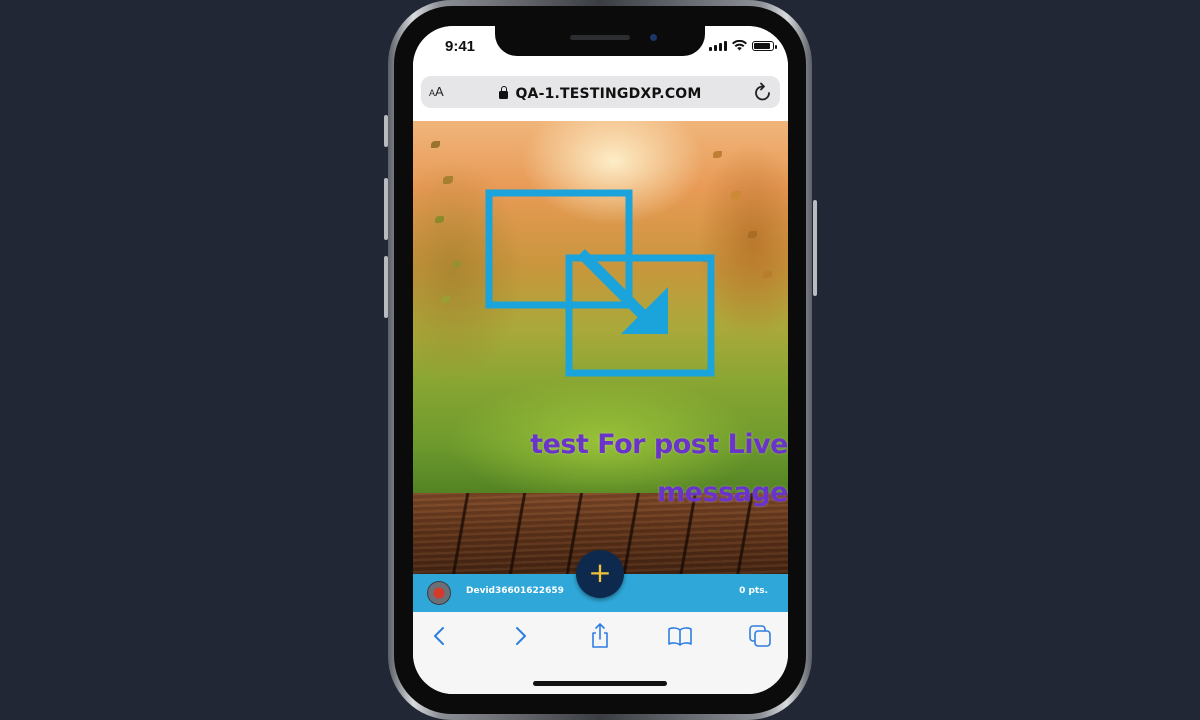 Image resolution: width=1200 pixels, height=720 pixels. What do you see at coordinates (600, 37) in the screenshot?
I see `speaker-grille` at bounding box center [600, 37].